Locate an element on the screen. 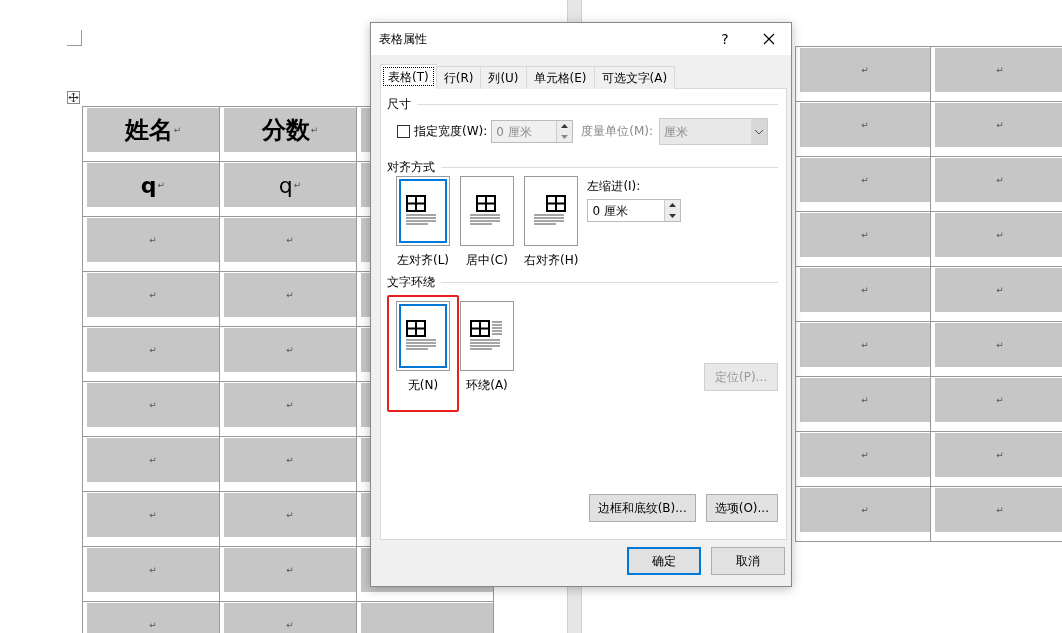 The width and height of the screenshot is (1062, 633). cell-text: 分数 is located at coordinates (285, 130).